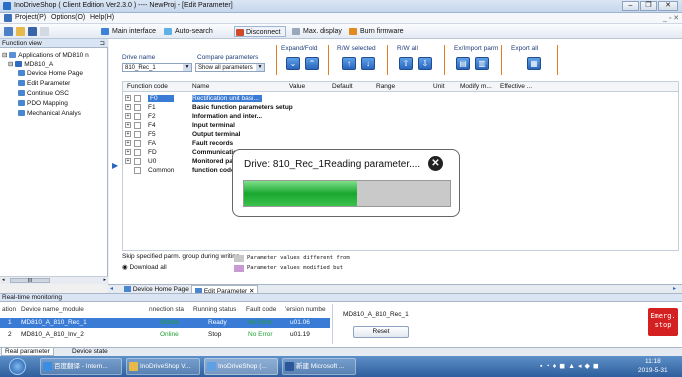  I want to click on table-row: + F5 Output terminal, so click(400, 134).